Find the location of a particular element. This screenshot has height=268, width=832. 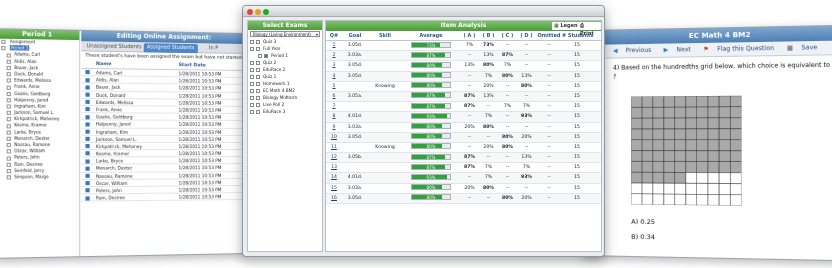

table-row: 3 3.05d. 80% 13% 80% 7% -- -- 15 is located at coordinates (463, 66).